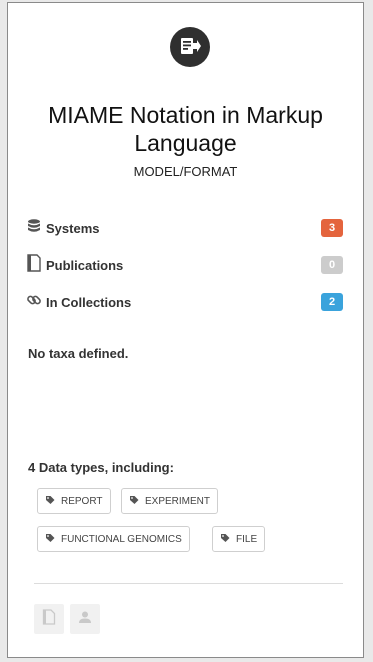 Image resolution: width=373 pixels, height=662 pixels. Describe the element at coordinates (82, 501) in the screenshot. I see `tag-label: REPORT` at that location.